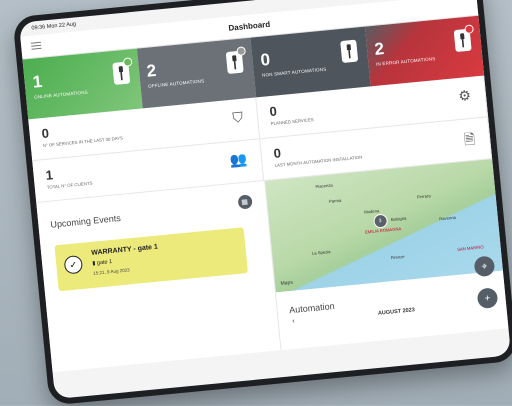  What do you see at coordinates (293, 321) in the screenshot?
I see `chevron-left-icon: ‹` at bounding box center [293, 321].